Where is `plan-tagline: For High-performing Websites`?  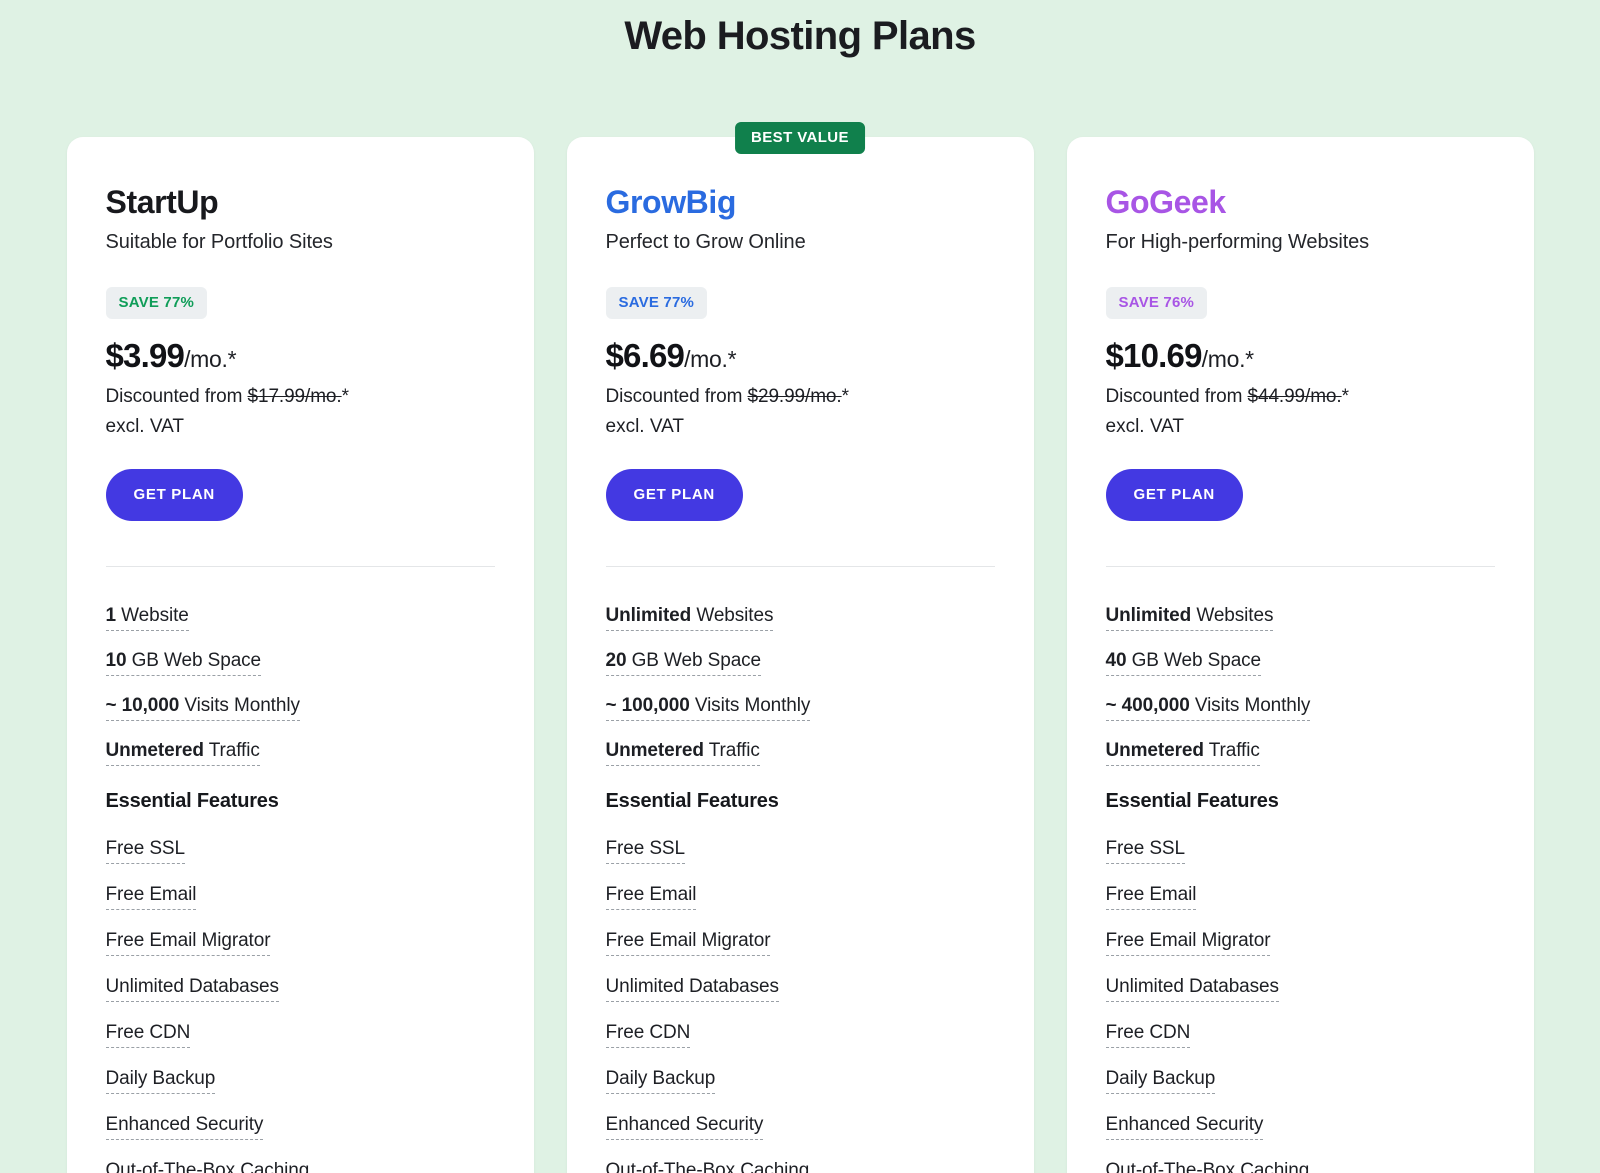 plan-tagline: For High-performing Websites is located at coordinates (1237, 242).